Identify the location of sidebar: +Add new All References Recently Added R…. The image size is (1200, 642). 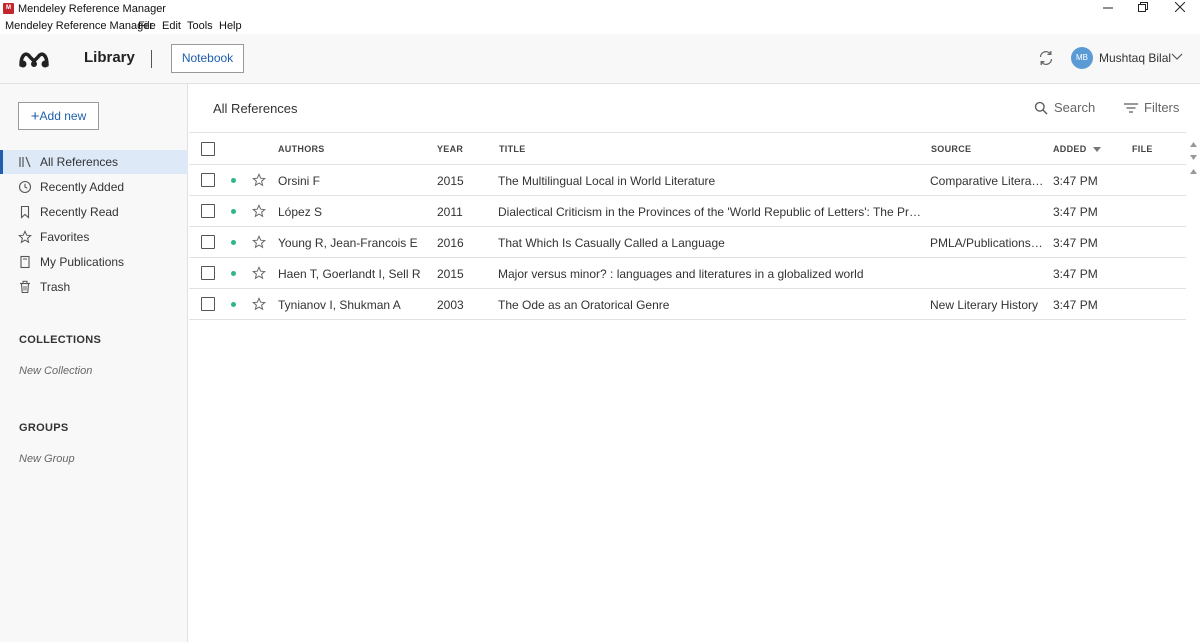
(94, 363).